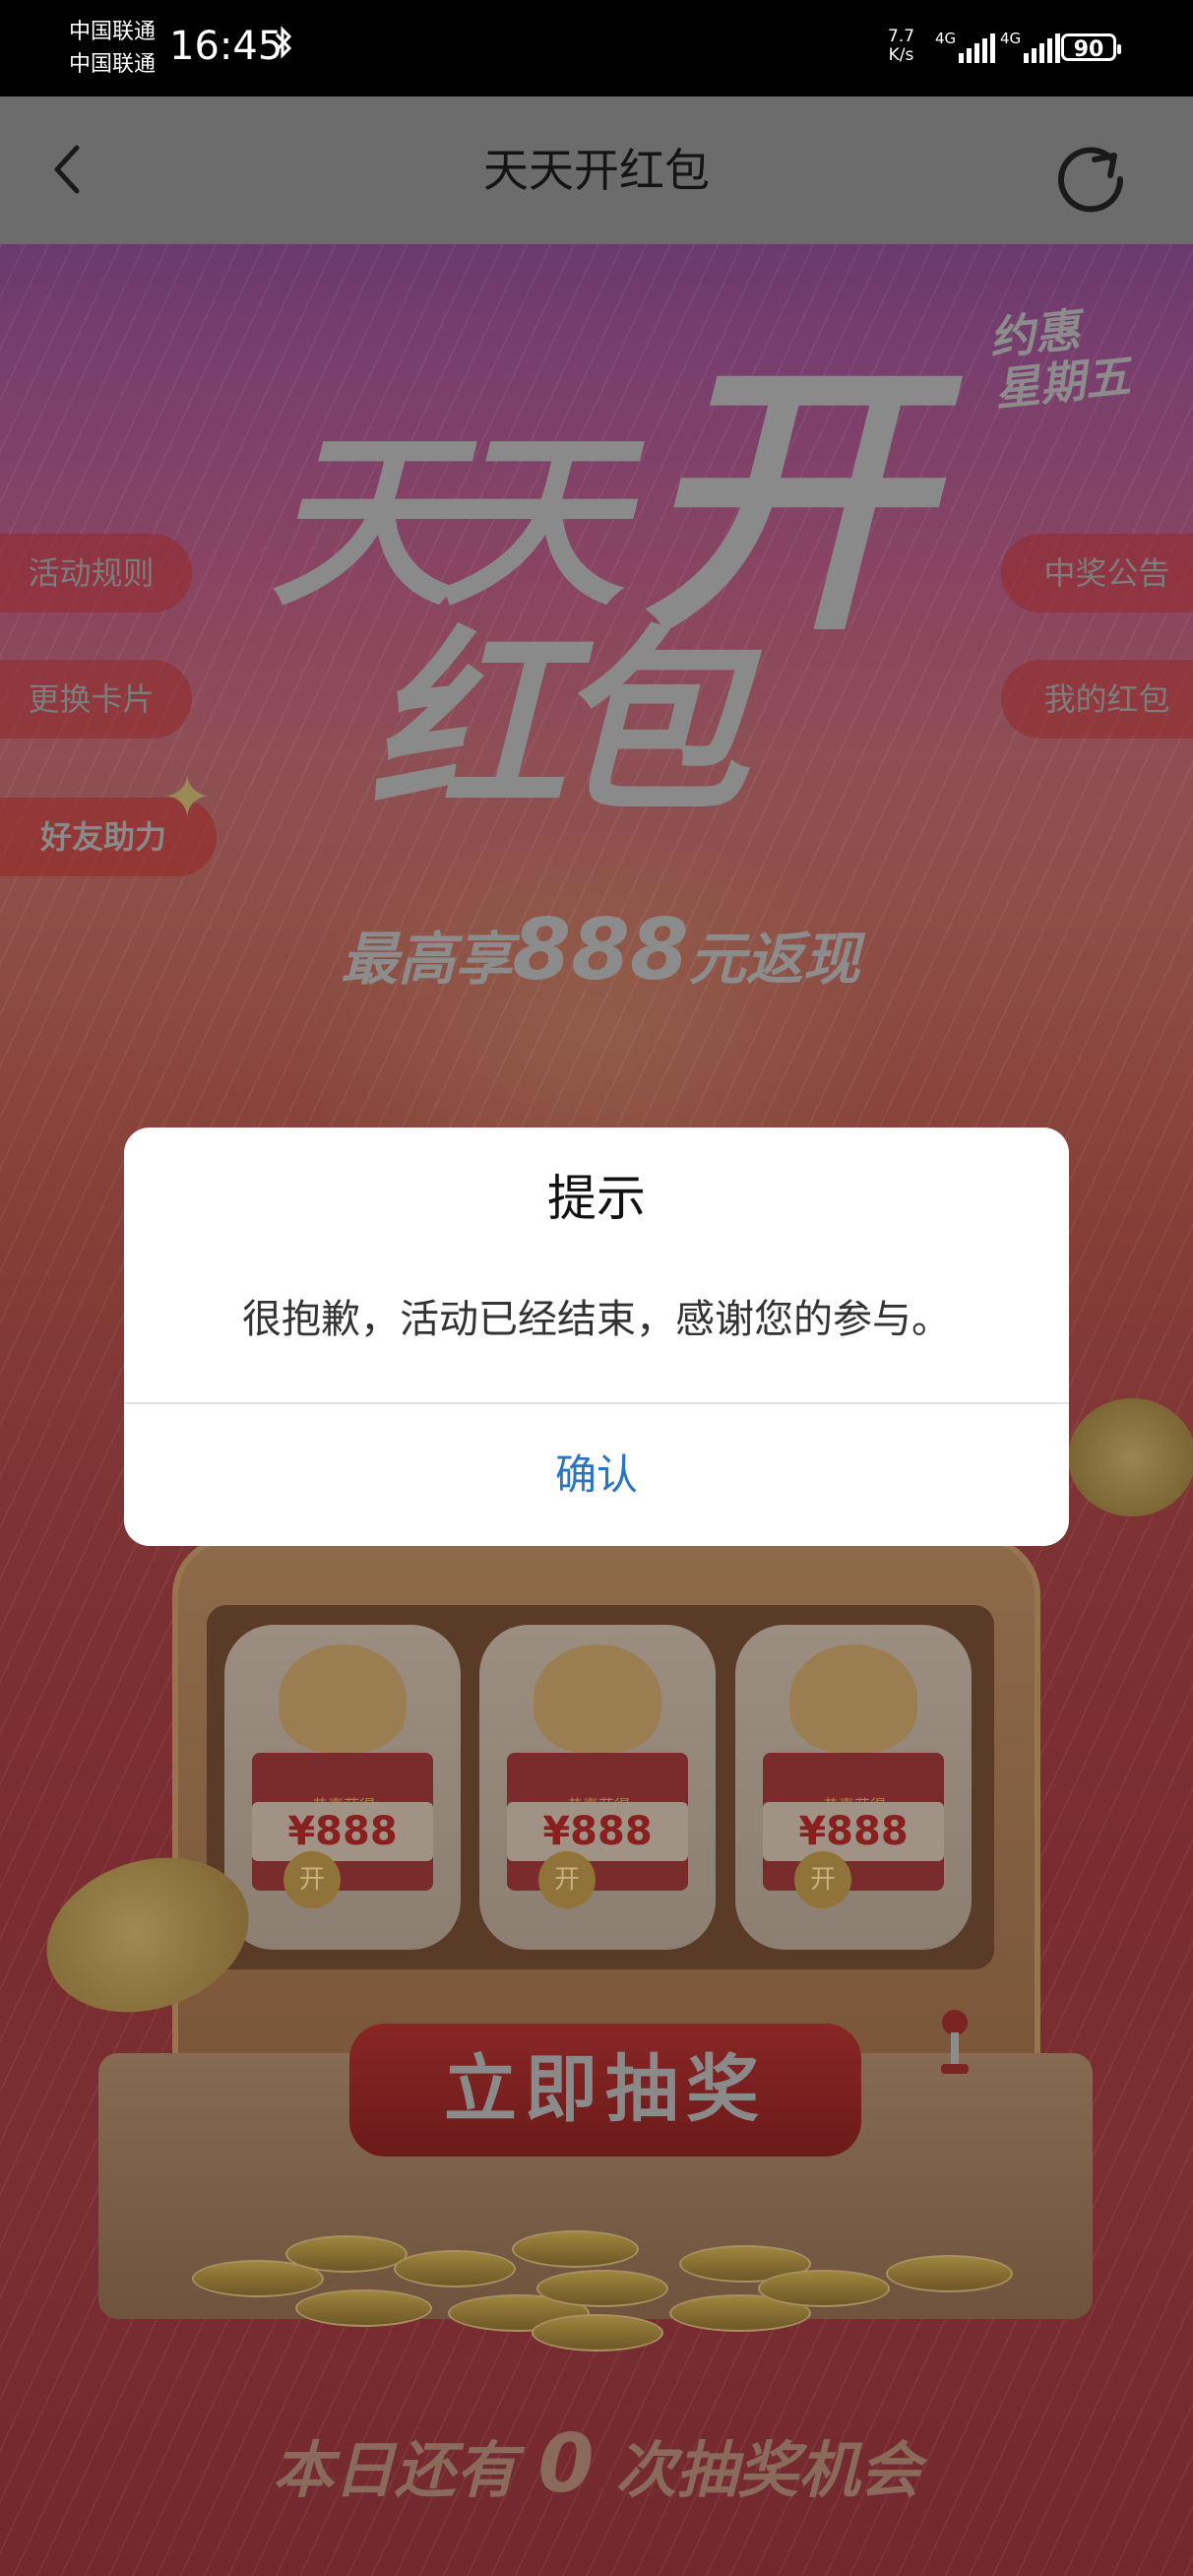 Image resolution: width=1193 pixels, height=2576 pixels. Describe the element at coordinates (226, 46) in the screenshot. I see `clock: 16:45` at that location.